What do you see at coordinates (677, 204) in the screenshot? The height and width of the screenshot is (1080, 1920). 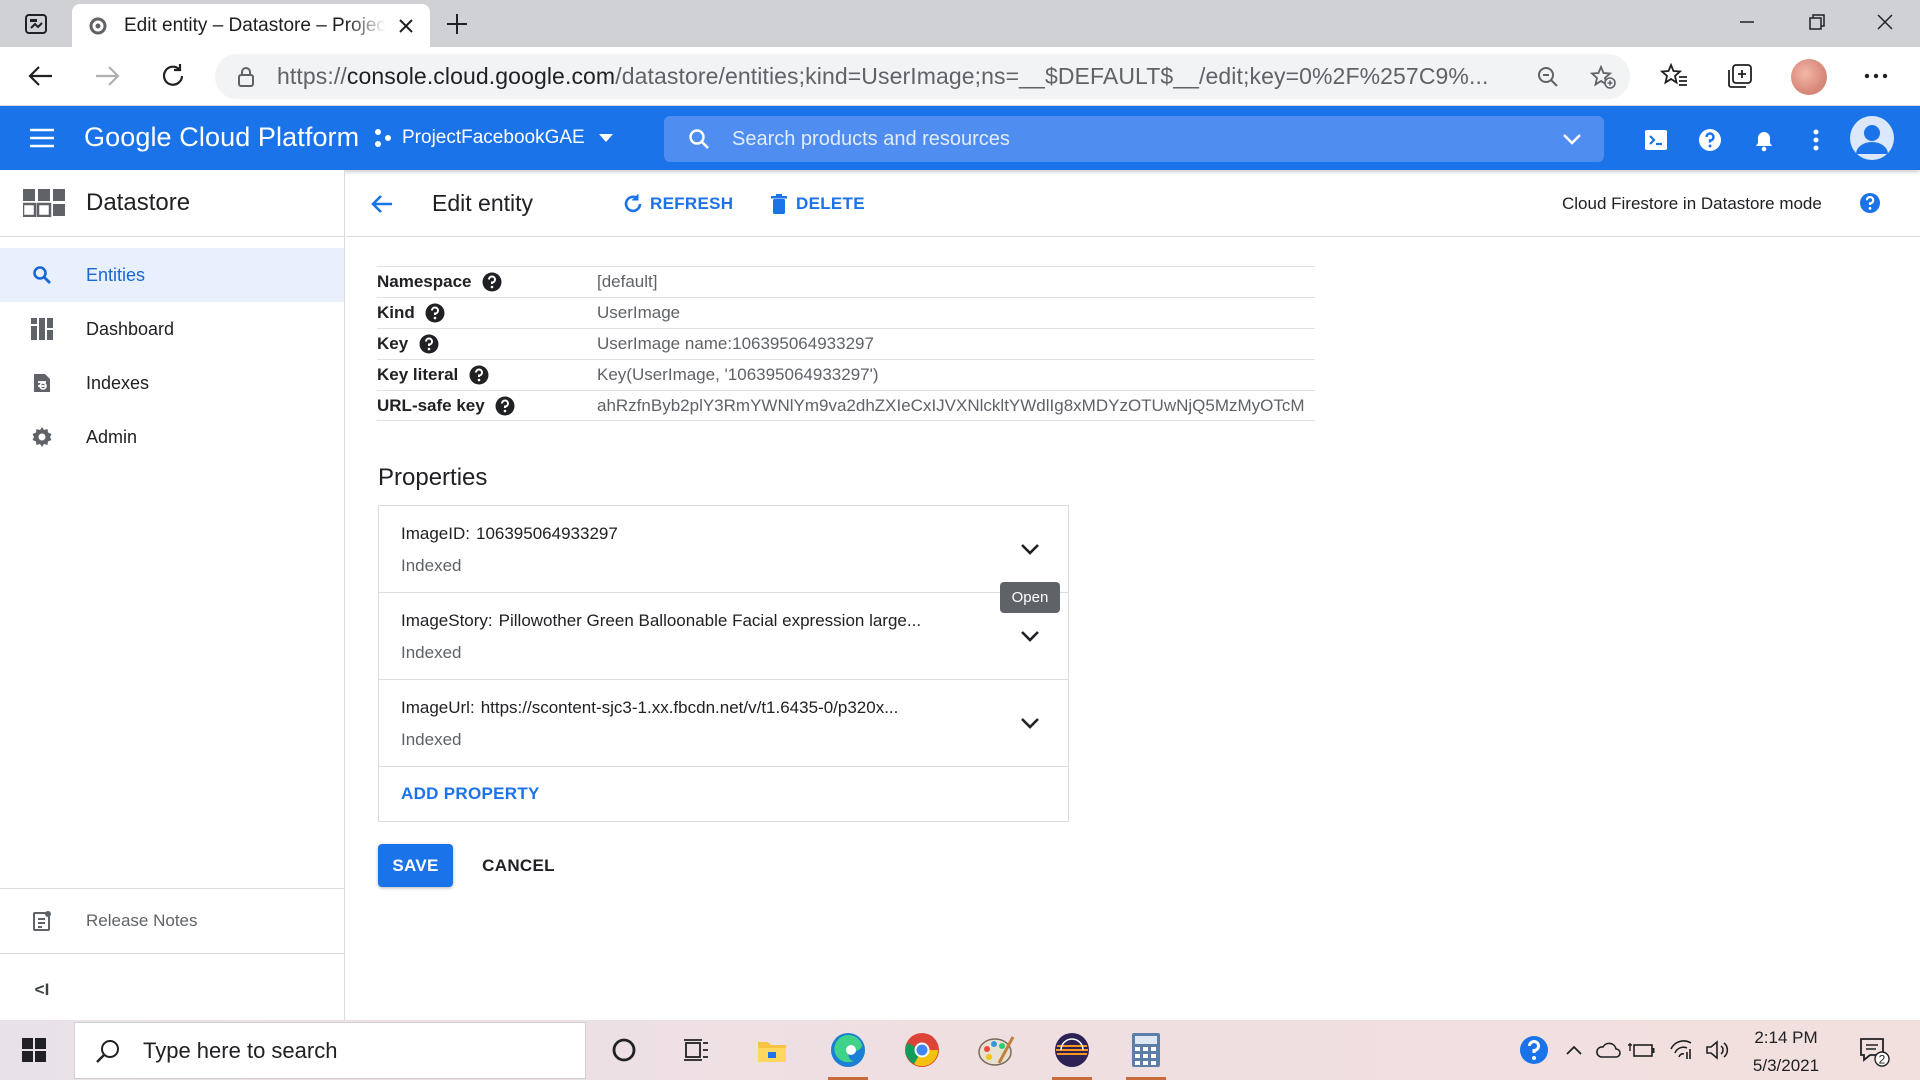 I see `refresh-button: REFRESH` at bounding box center [677, 204].